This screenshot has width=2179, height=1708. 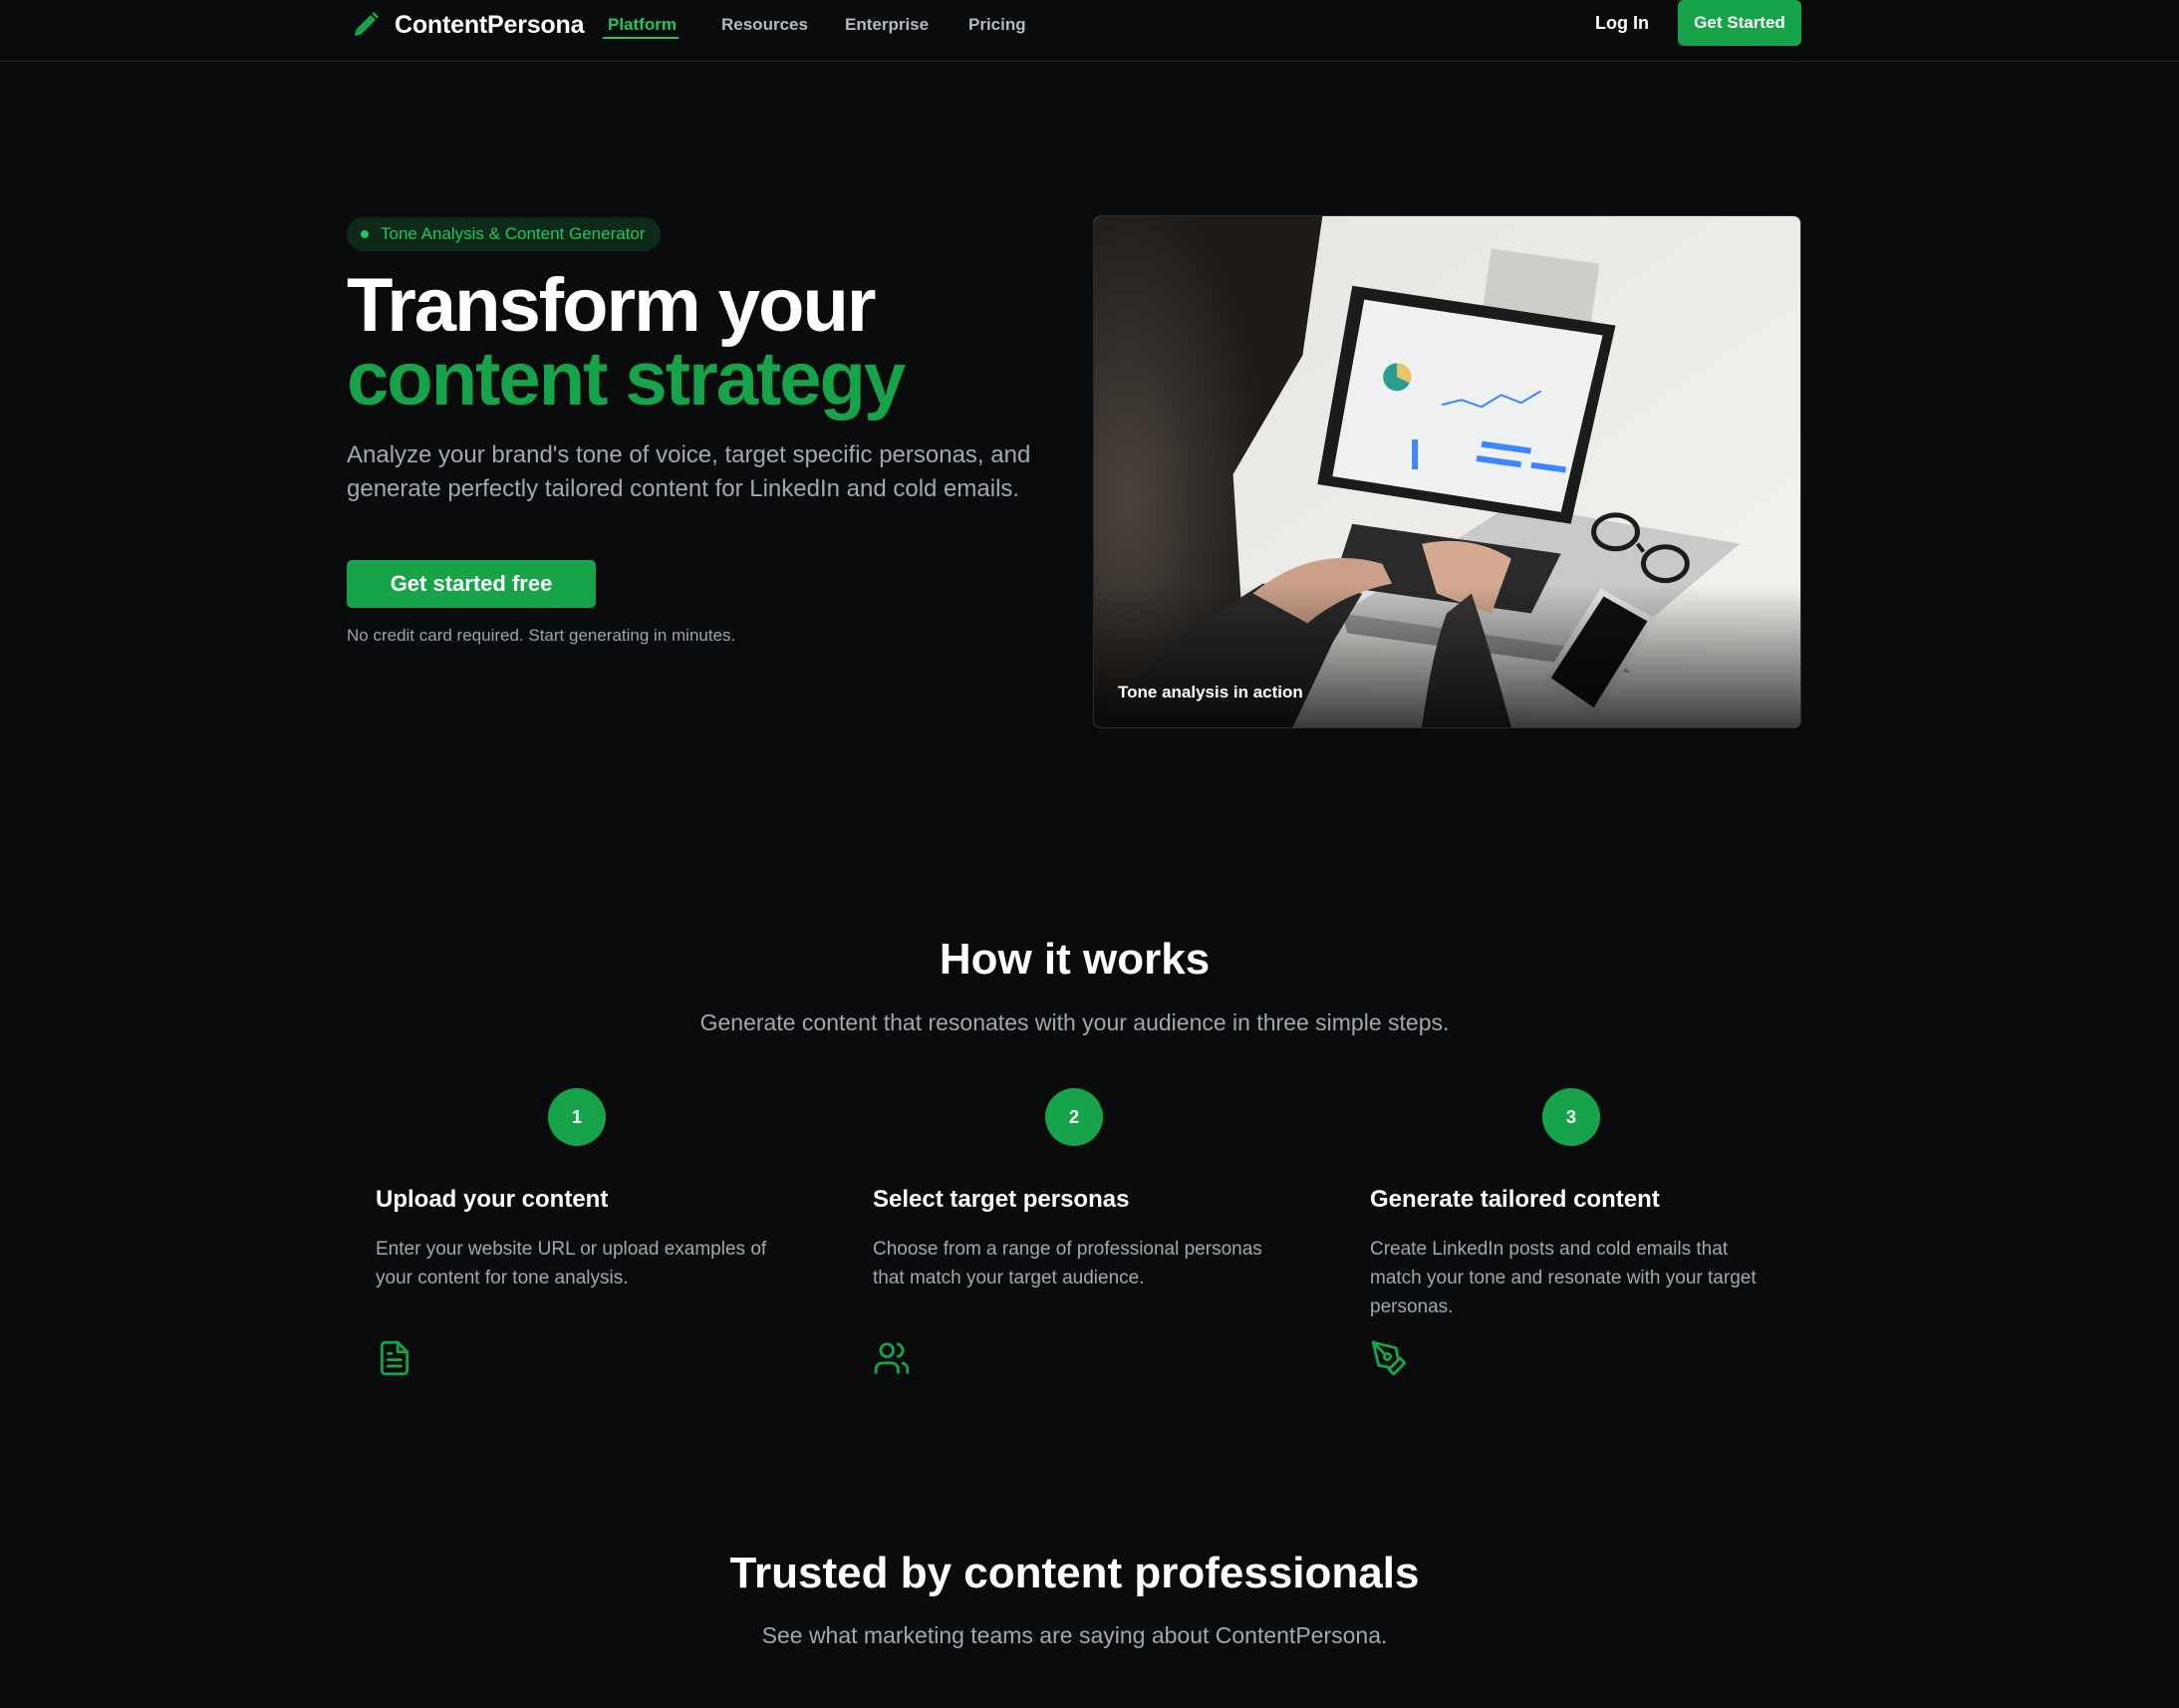 I want to click on pen-tool-icon, so click(x=1389, y=1358).